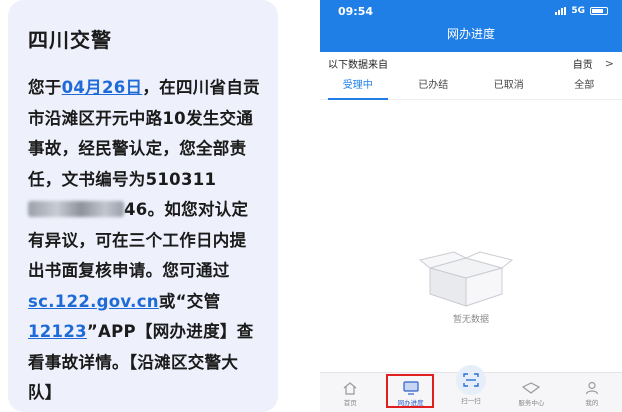  What do you see at coordinates (70, 40) in the screenshot?
I see `sms-sender: 四川交警` at bounding box center [70, 40].